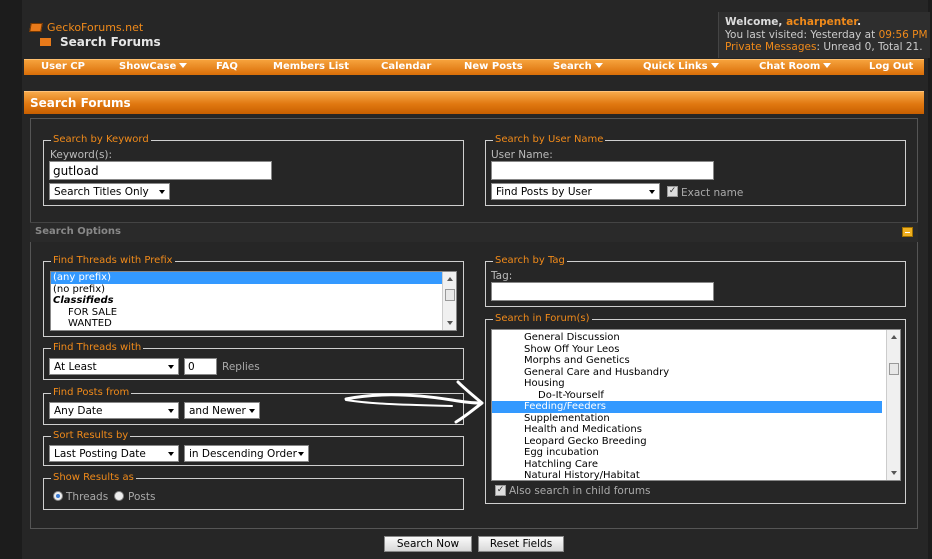 The height and width of the screenshot is (559, 932). Describe the element at coordinates (100, 454) in the screenshot. I see `sort-field-value: Last Posting Date` at that location.